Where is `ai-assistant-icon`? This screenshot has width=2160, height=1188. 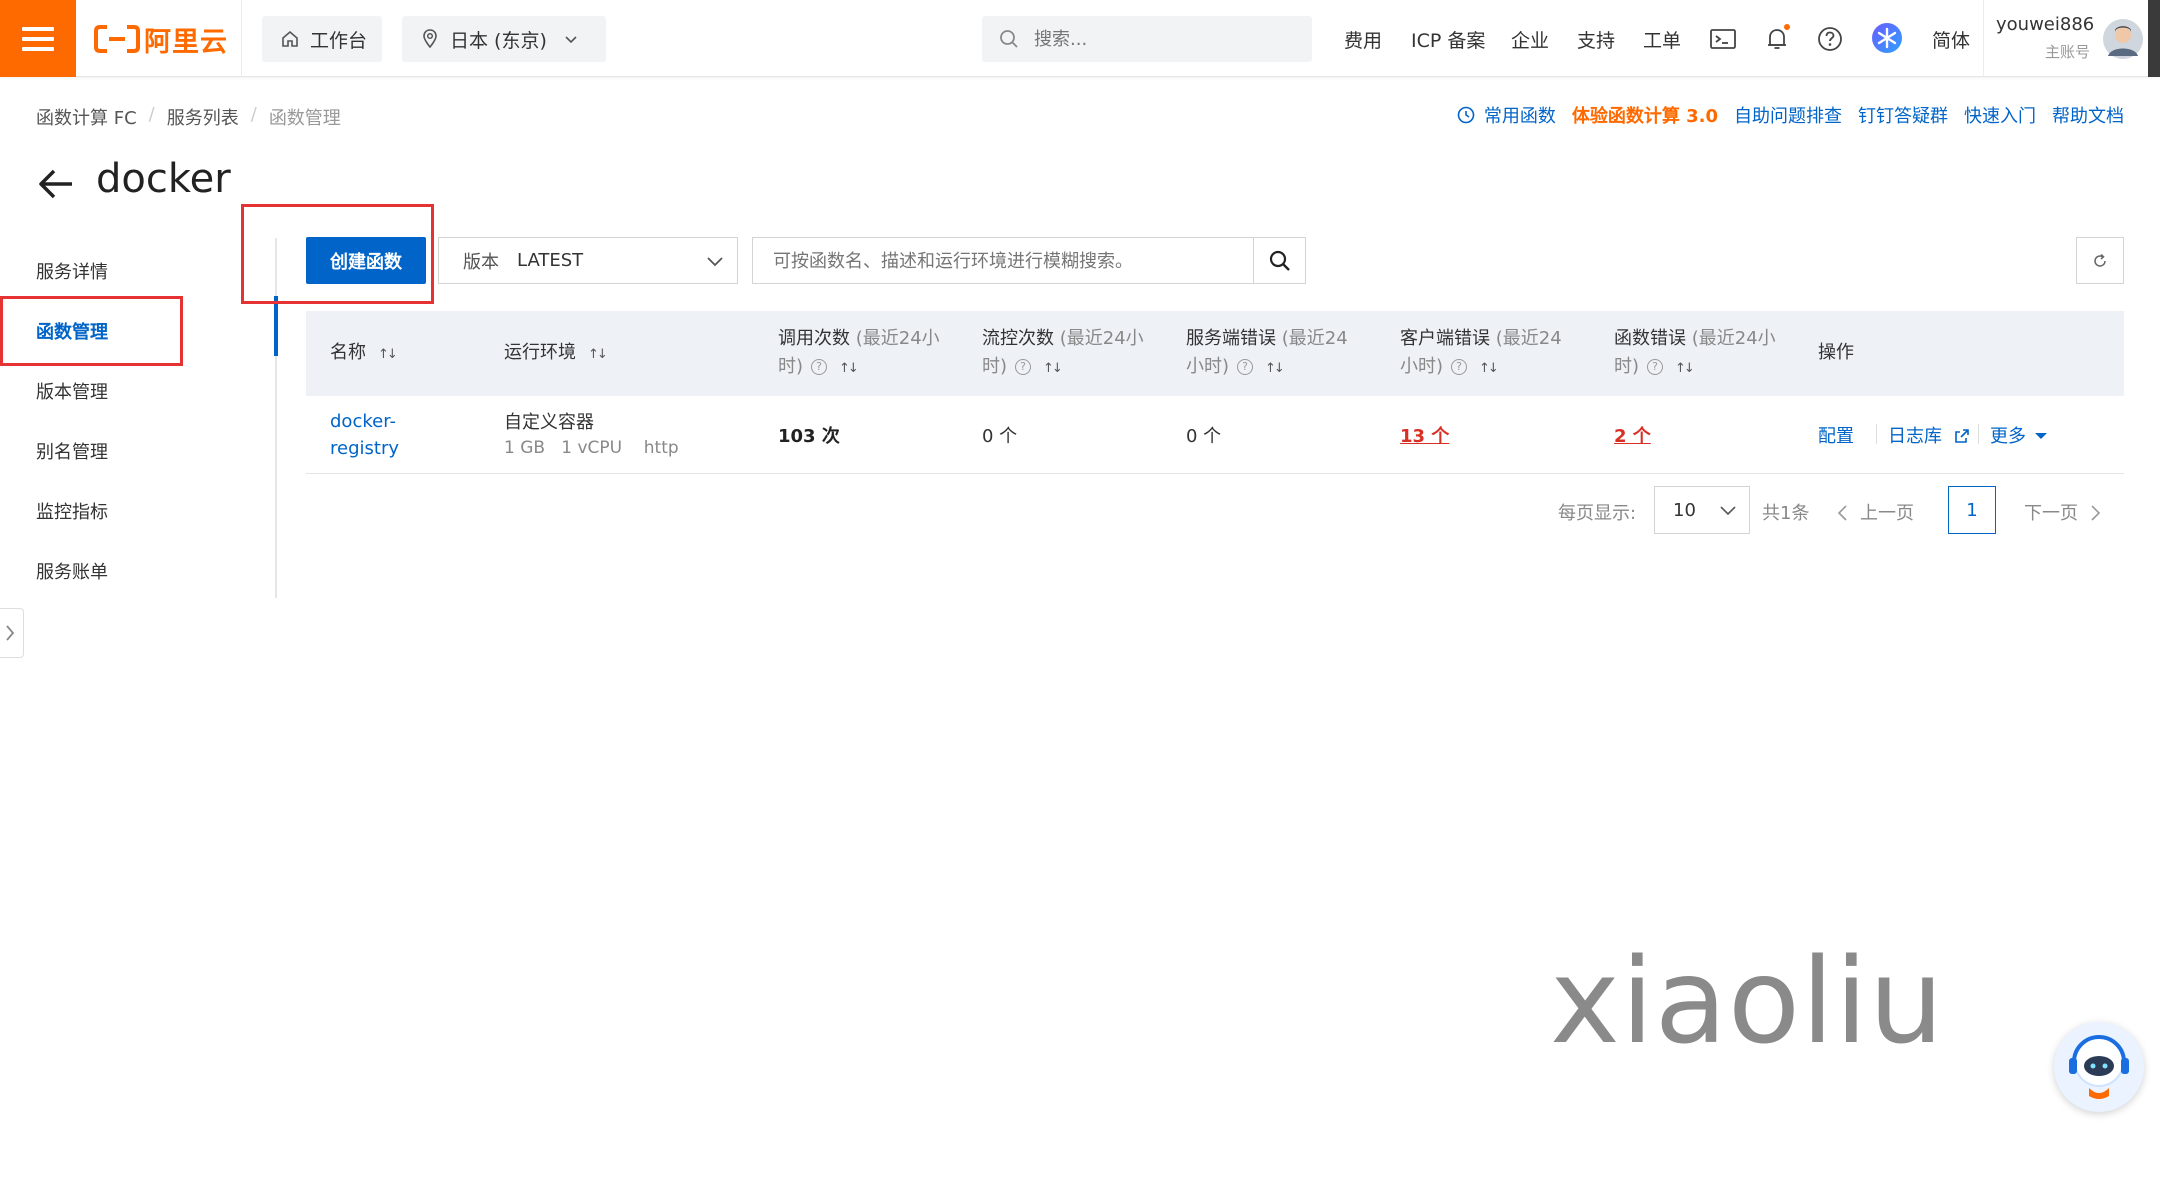
ai-assistant-icon is located at coordinates (1887, 38).